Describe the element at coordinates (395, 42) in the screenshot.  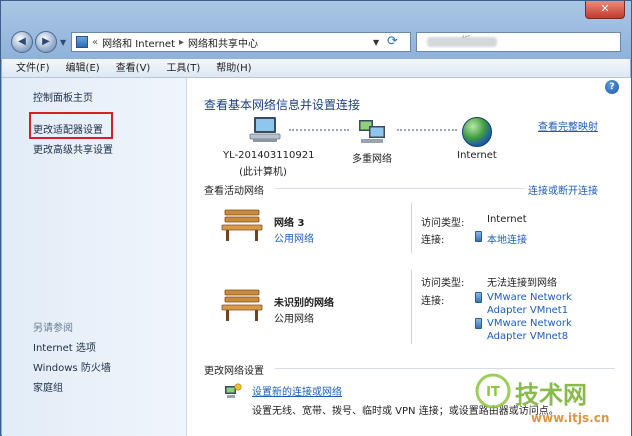
I see `refresh-icon: ⟳` at that location.